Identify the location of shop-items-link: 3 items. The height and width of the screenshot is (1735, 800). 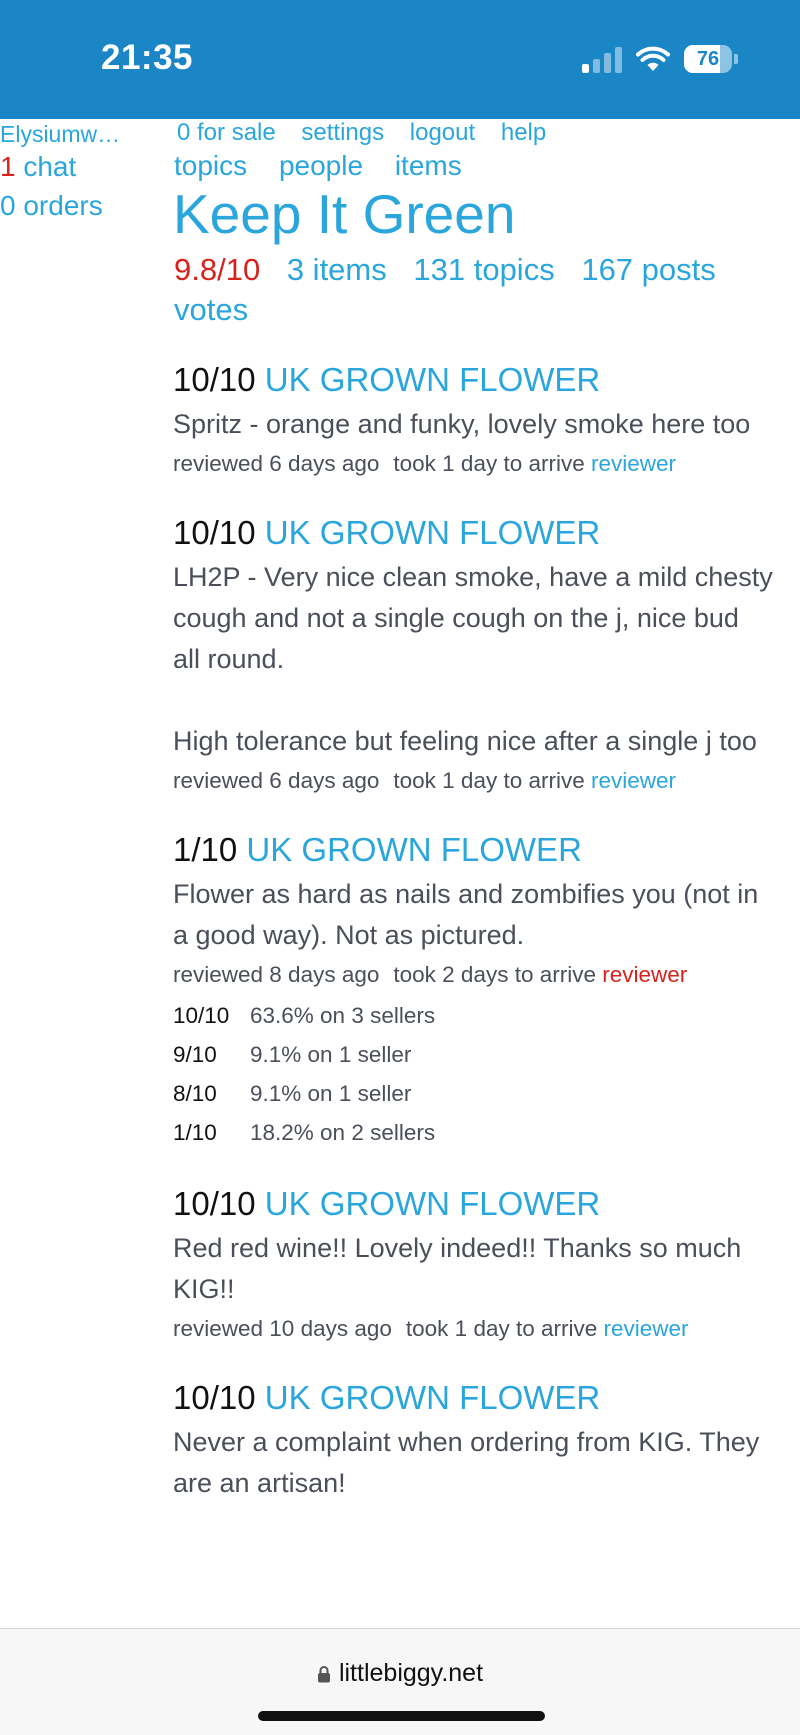
(337, 269).